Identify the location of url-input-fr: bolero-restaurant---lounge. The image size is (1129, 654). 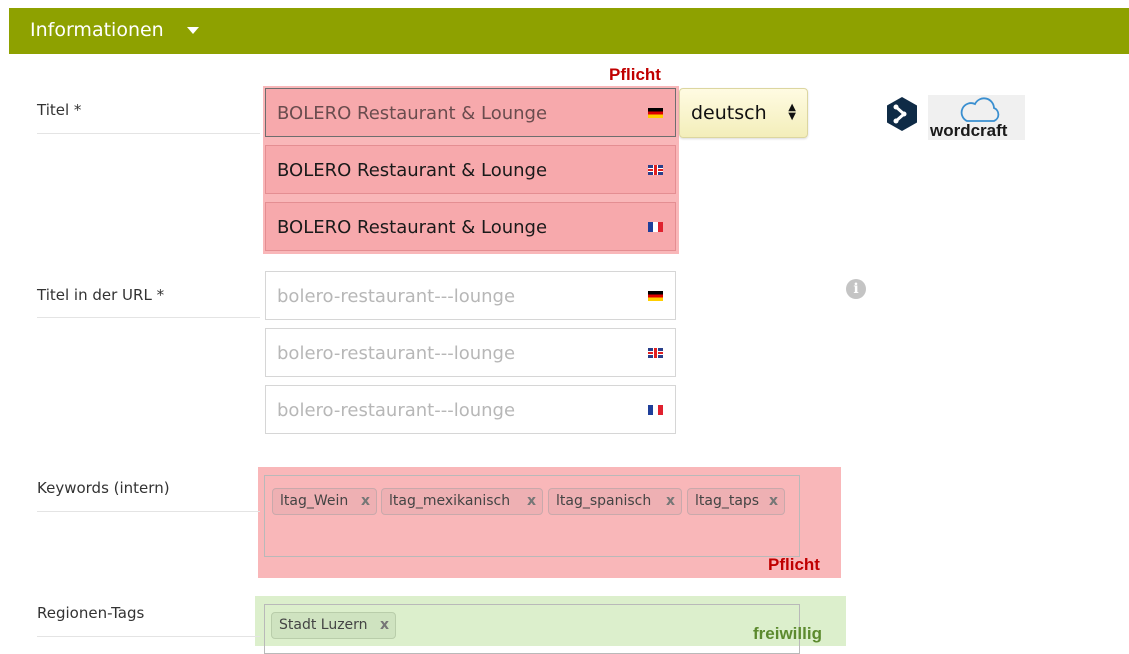
(470, 409).